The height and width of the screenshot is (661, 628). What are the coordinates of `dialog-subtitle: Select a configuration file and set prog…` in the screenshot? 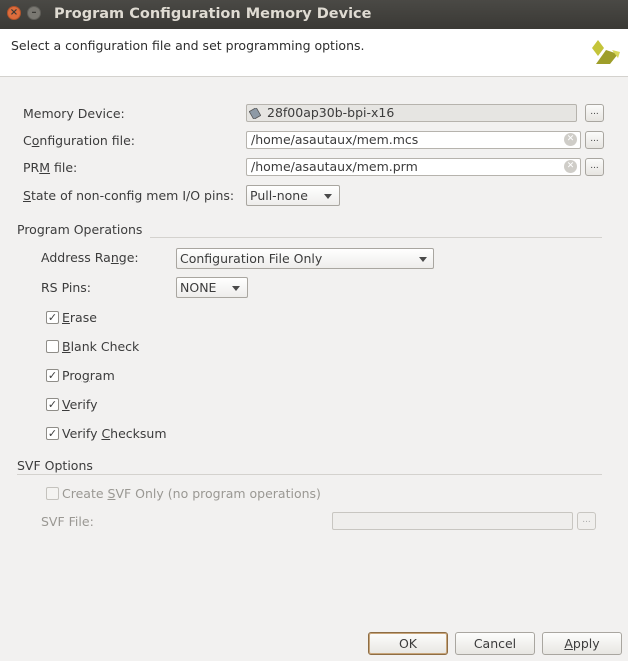 It's located at (188, 45).